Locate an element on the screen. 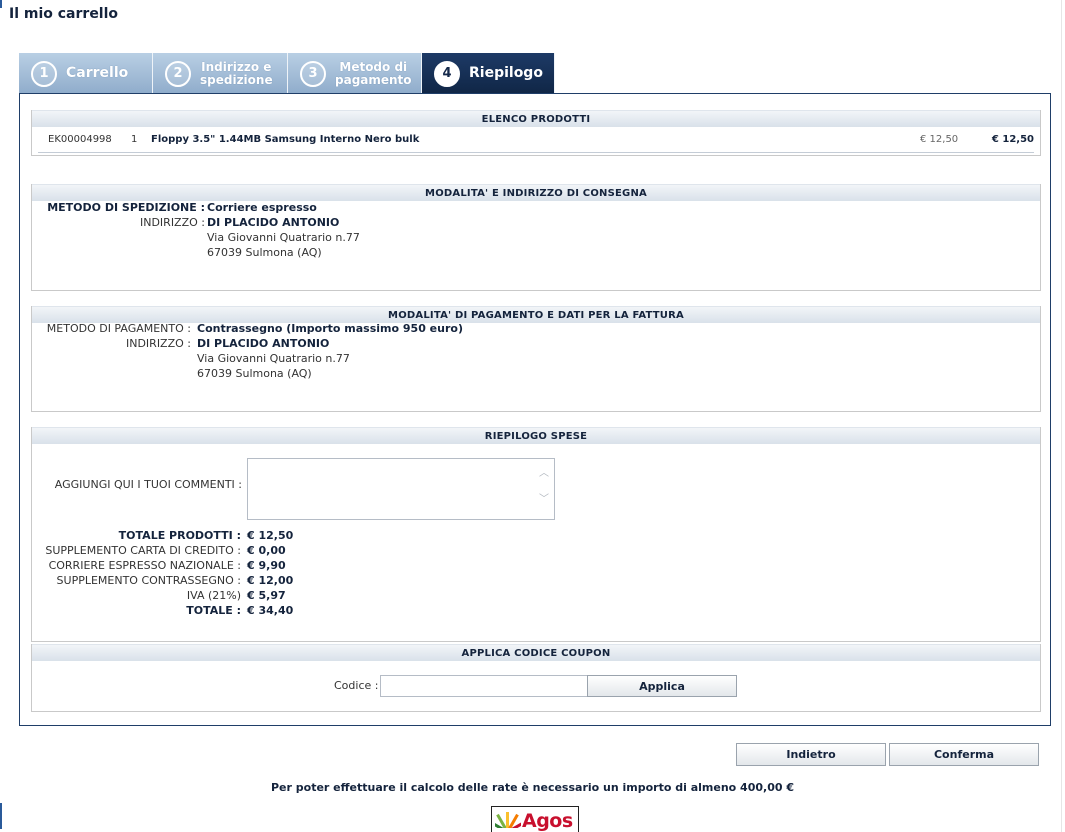 The width and height of the screenshot is (1065, 832). step-number-3: 3 is located at coordinates (313, 73).